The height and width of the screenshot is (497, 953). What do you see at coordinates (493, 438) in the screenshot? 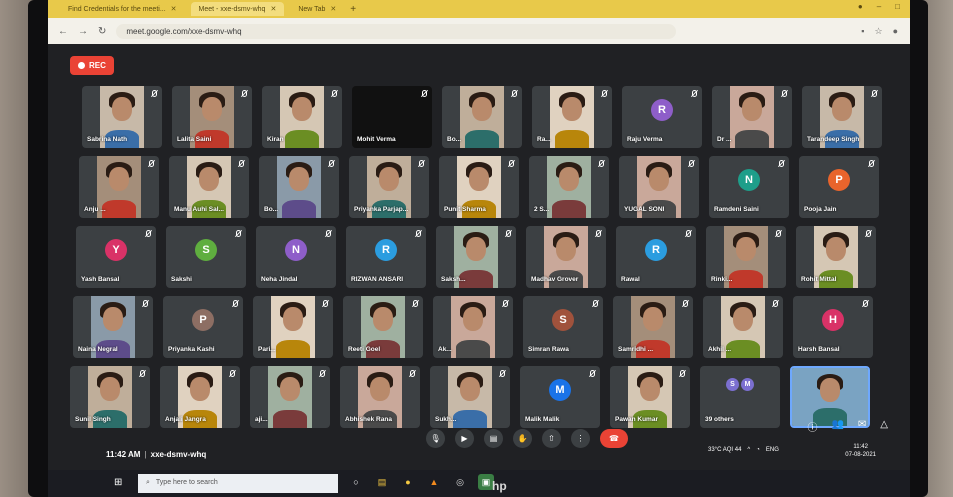
I see `captions-button: ▤` at bounding box center [493, 438].